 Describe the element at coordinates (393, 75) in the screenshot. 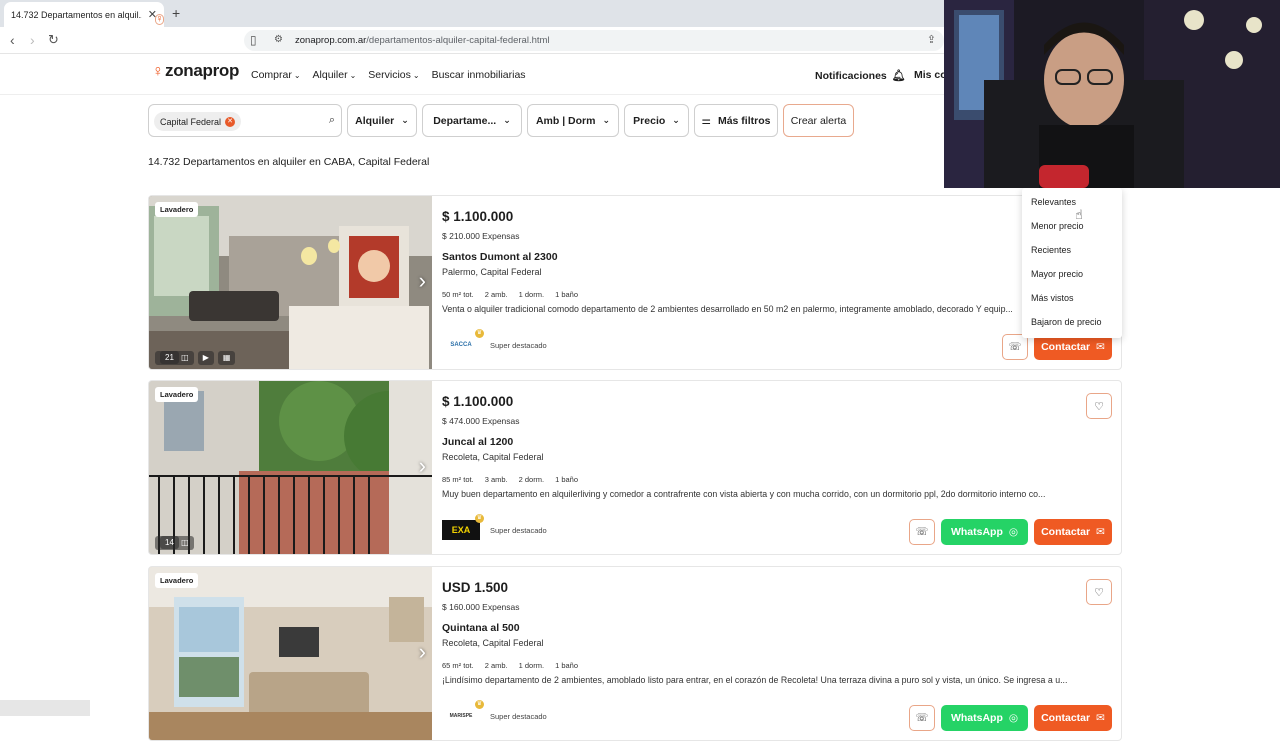

I see `menu-servicios: Servicios ⌄` at that location.